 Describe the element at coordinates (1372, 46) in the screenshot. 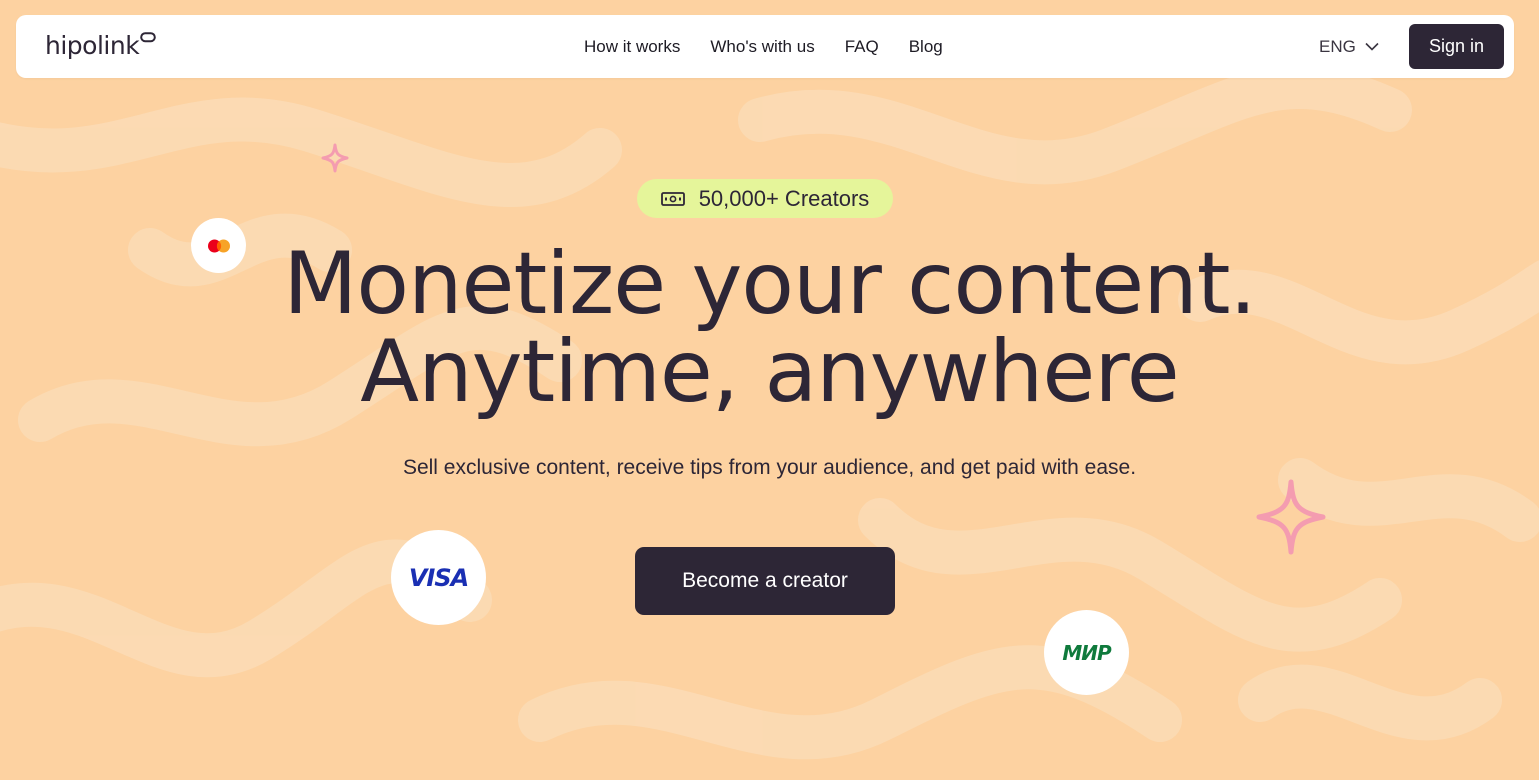

I see `chevron-down-icon` at that location.